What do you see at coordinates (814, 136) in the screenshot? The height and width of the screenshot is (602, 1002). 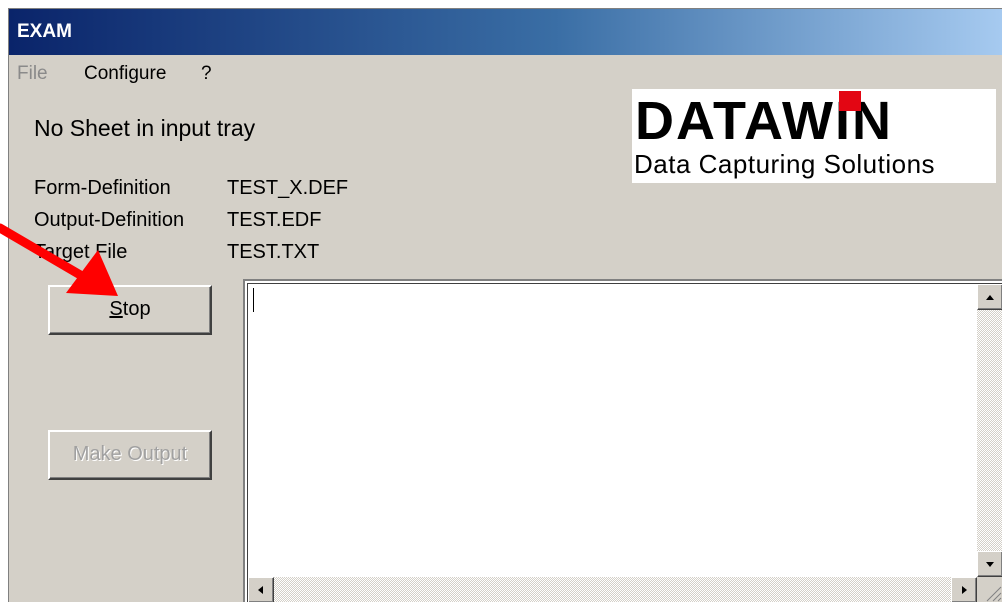 I see `datawin-logo: DATAWIN Data Capturing Solutions` at bounding box center [814, 136].